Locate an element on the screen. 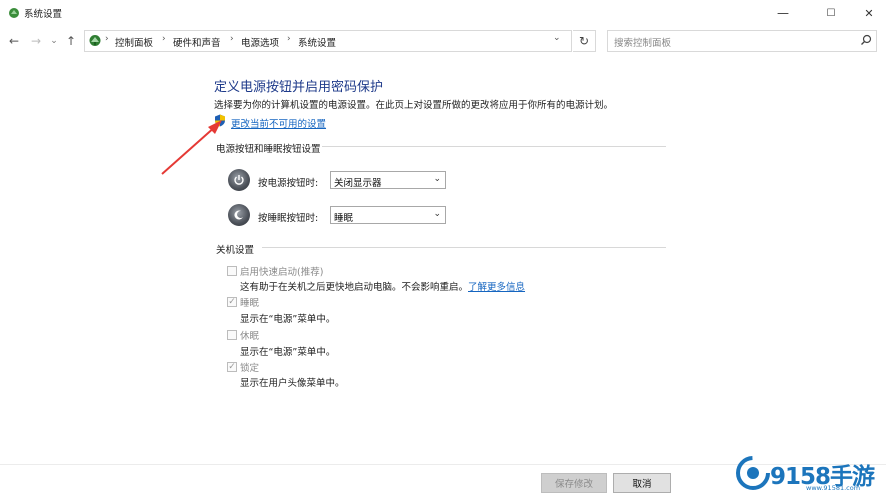  sleep-option-checkbox: ✓ is located at coordinates (232, 302).